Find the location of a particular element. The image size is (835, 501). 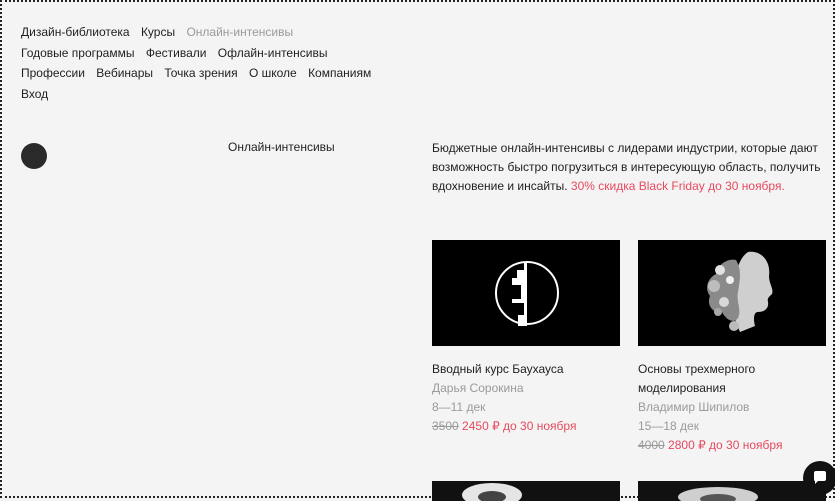

nav-item-login: Вход is located at coordinates (34, 94).